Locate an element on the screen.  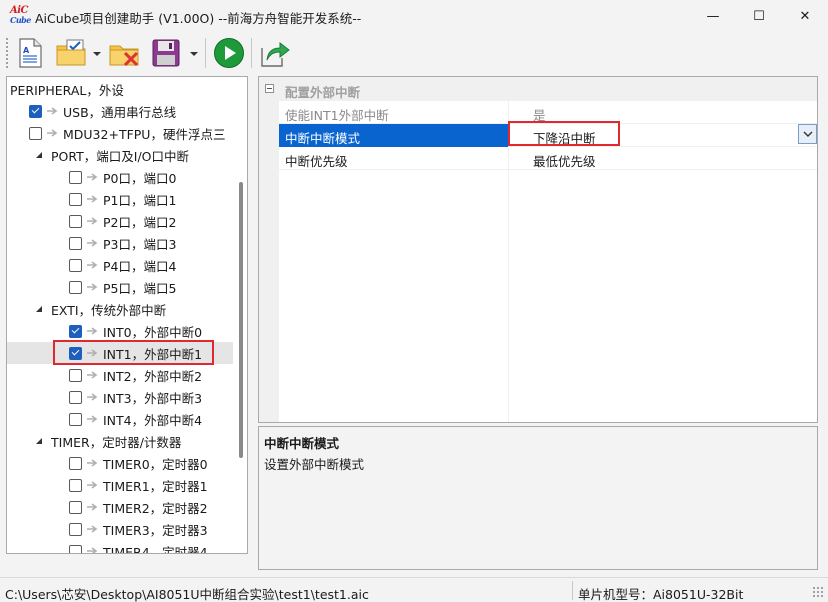
resize-grip is located at coordinates (818, 592).